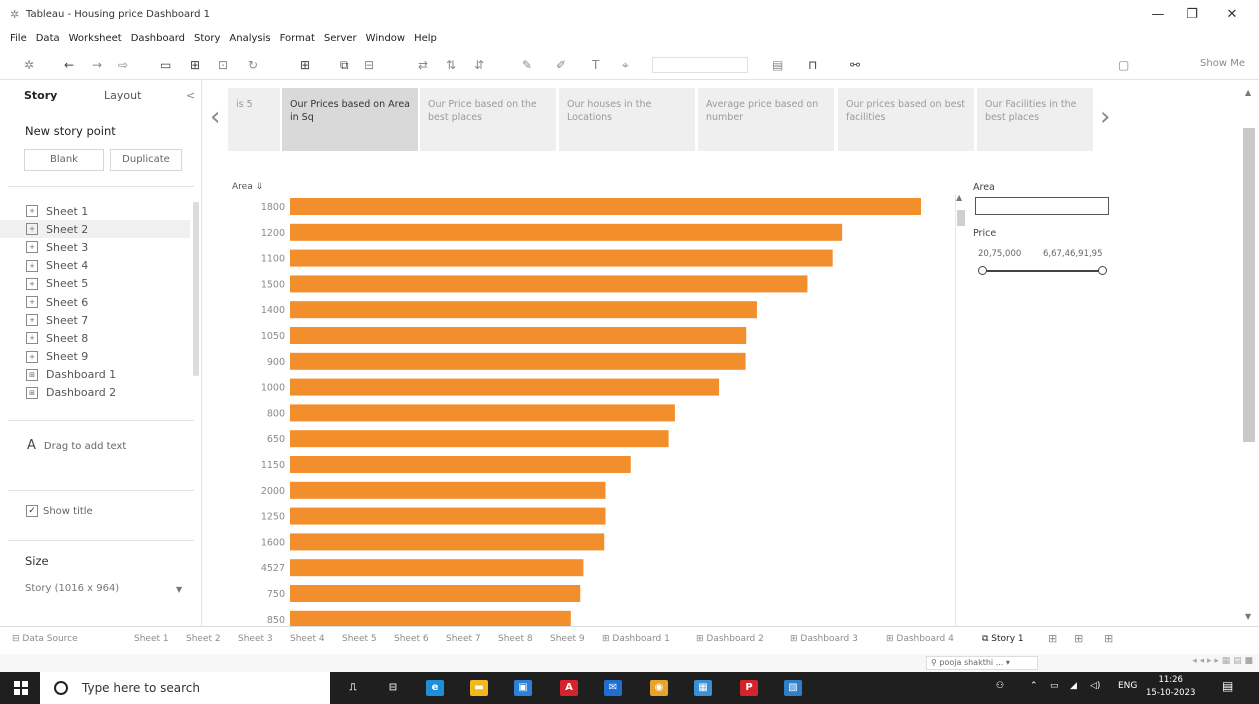  What do you see at coordinates (1042, 271) in the screenshot?
I see `price-slider-track` at bounding box center [1042, 271].